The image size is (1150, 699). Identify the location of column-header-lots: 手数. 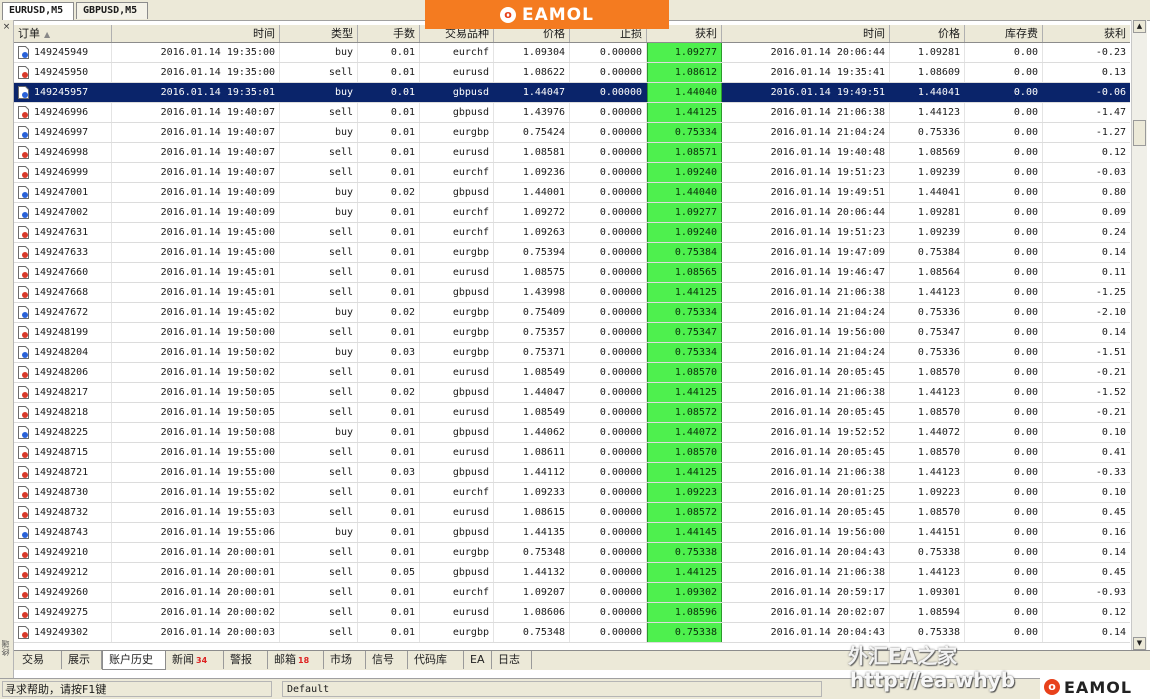
(389, 33).